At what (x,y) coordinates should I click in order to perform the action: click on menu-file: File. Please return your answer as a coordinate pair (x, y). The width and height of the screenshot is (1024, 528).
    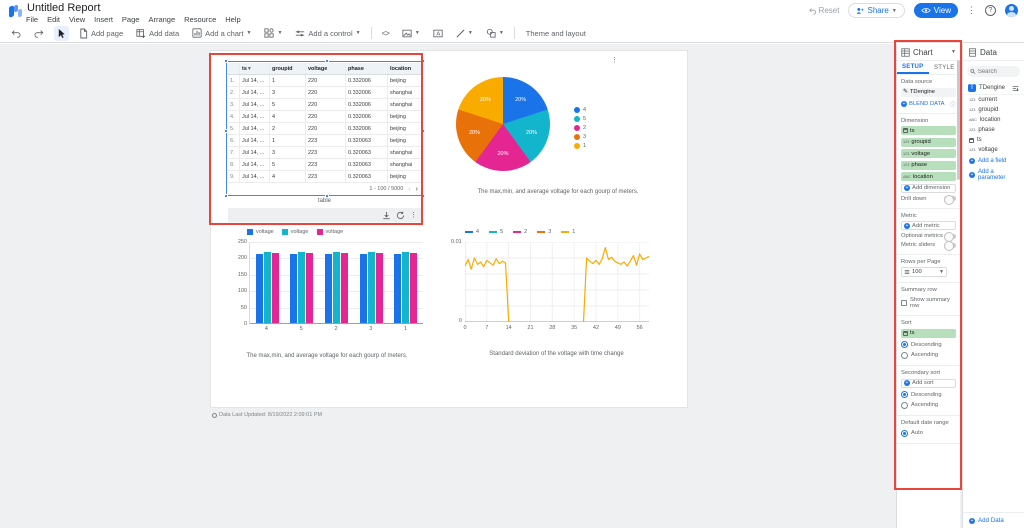
    Looking at the image, I should click on (32, 19).